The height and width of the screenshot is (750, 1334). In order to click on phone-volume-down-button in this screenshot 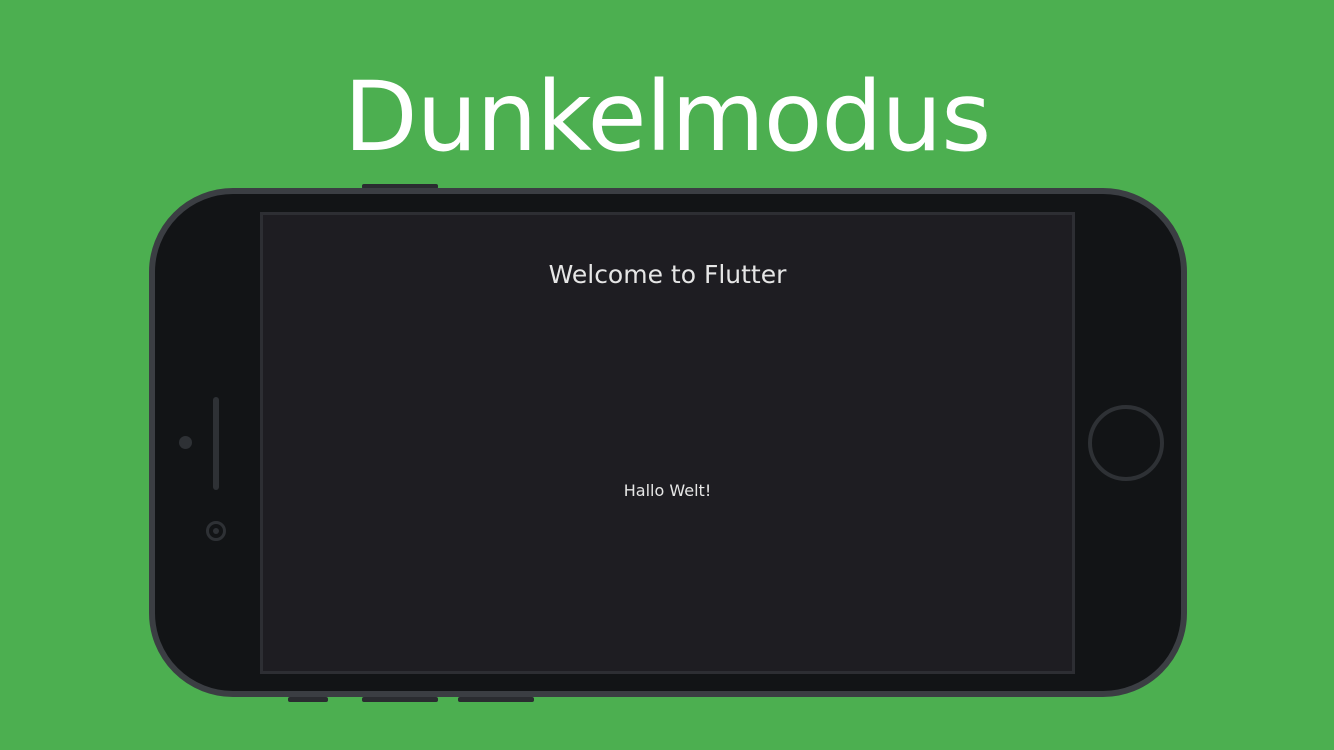, I will do `click(496, 699)`.